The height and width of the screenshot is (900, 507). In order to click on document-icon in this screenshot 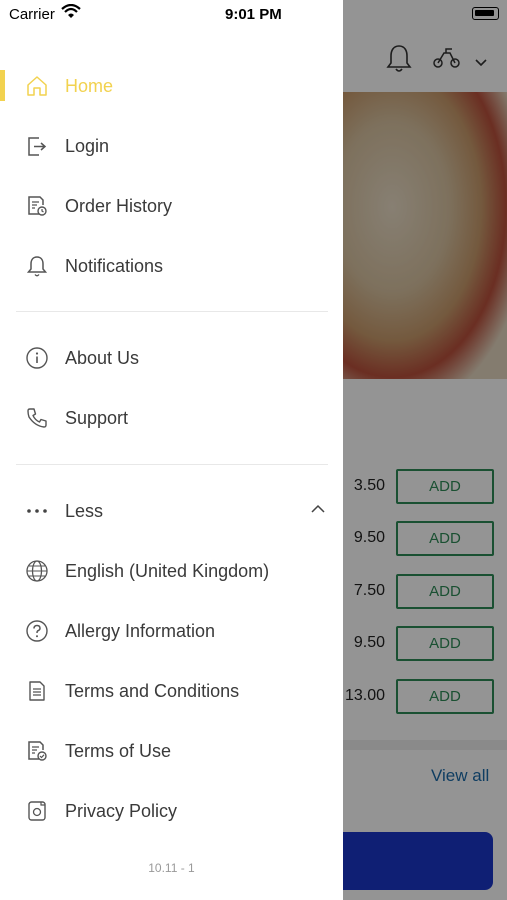, I will do `click(37, 691)`.